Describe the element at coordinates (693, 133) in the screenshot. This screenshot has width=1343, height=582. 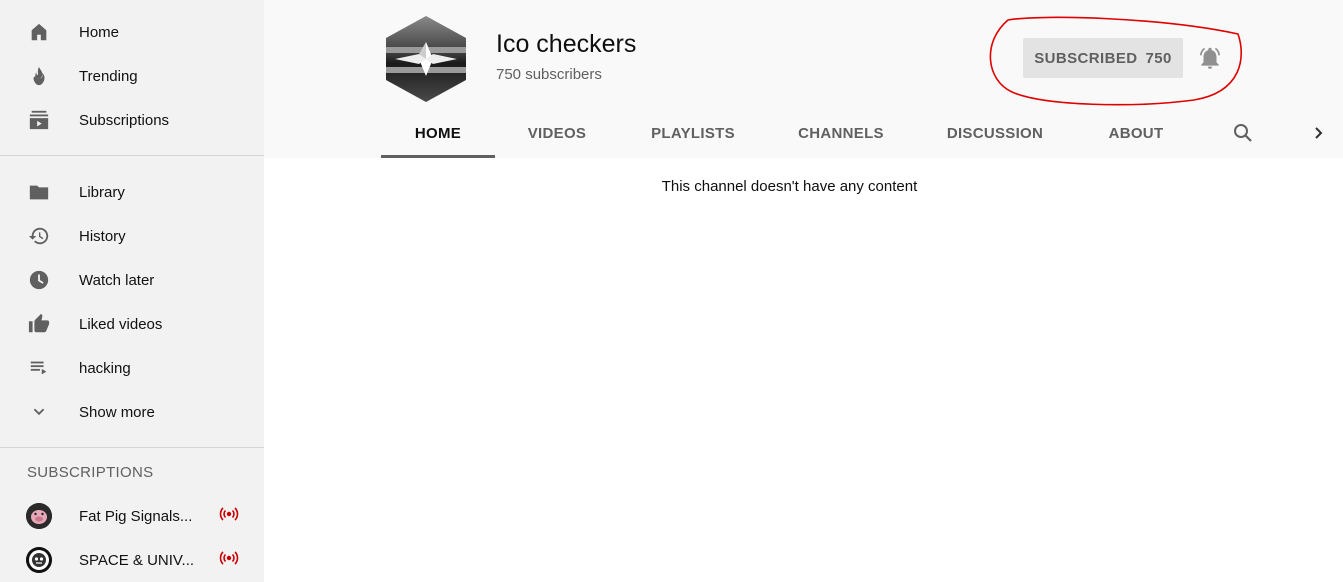
I see `tab-playlists: PLAYLISTS` at that location.